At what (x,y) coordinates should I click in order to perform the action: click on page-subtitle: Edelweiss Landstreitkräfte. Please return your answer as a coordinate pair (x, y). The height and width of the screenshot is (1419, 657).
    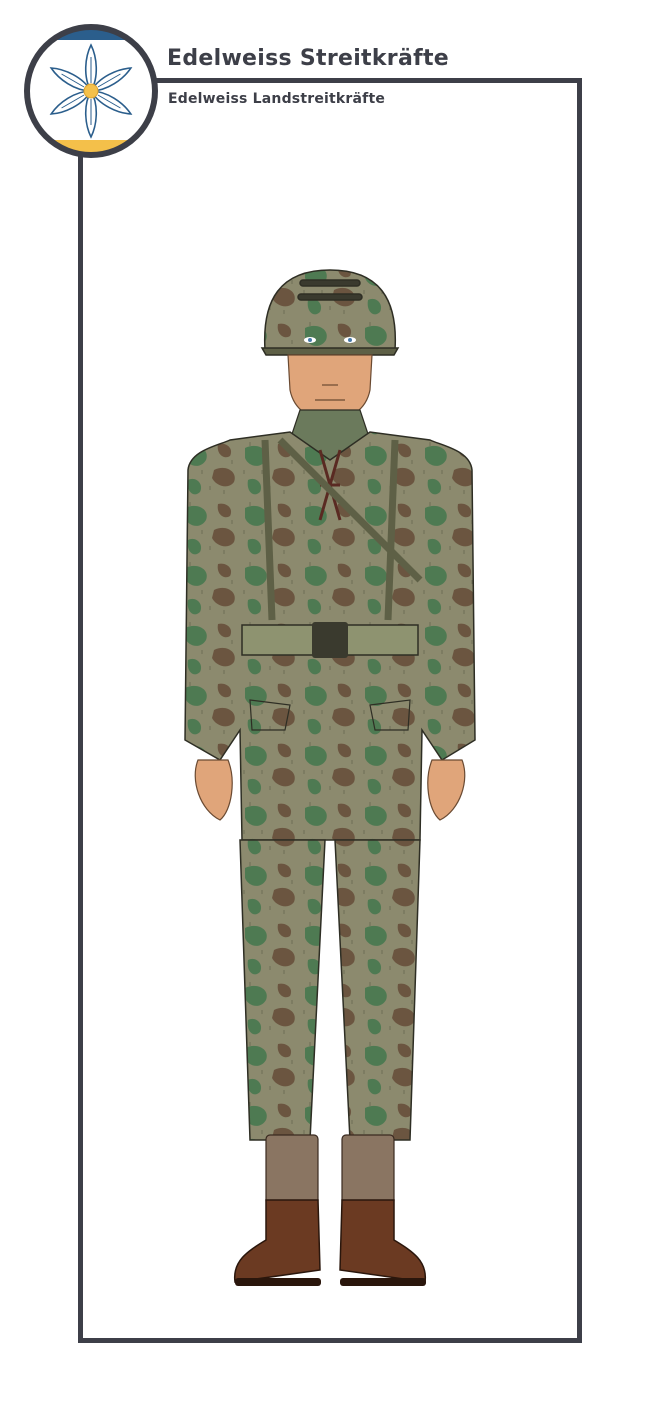
    Looking at the image, I should click on (277, 99).